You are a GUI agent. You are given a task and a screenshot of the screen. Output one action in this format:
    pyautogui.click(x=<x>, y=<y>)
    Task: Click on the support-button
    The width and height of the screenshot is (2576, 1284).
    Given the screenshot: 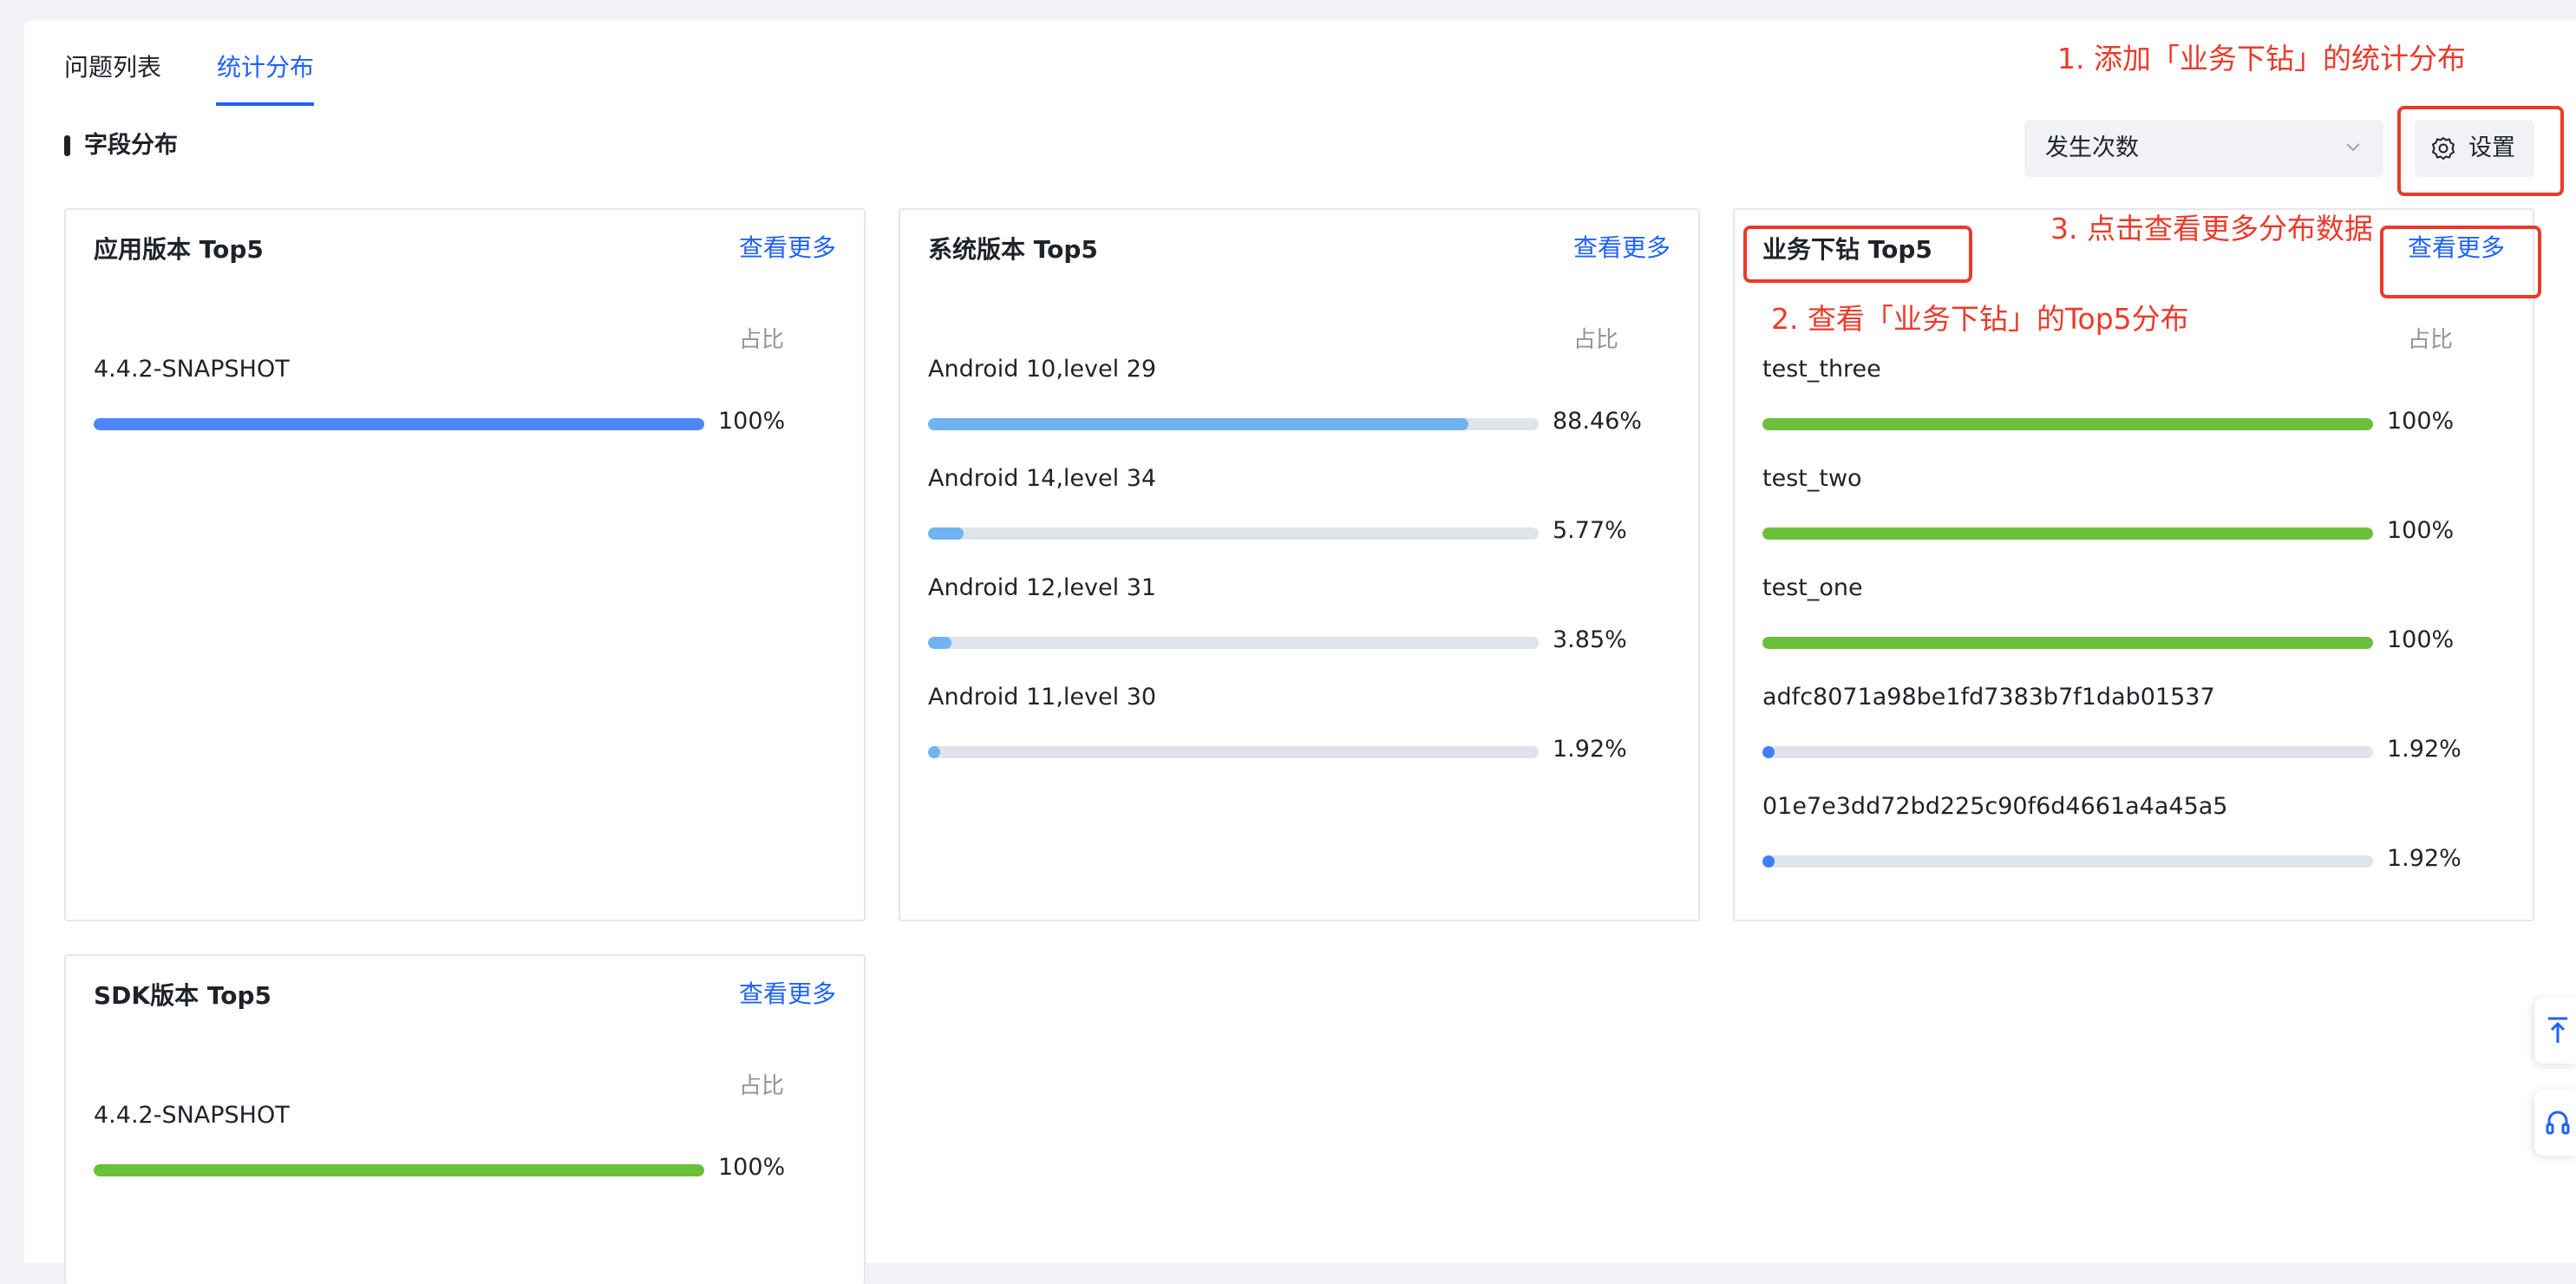 What is the action you would take?
    pyautogui.click(x=2555, y=1123)
    